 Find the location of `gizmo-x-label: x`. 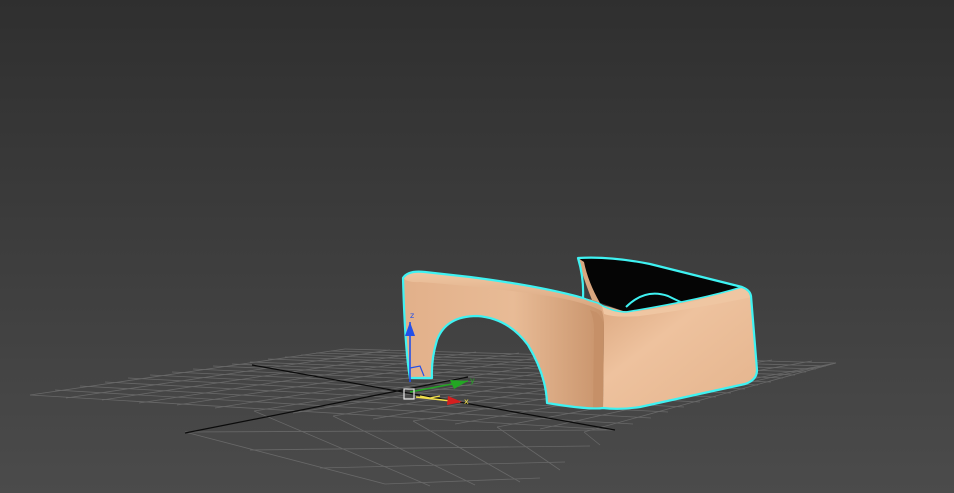

gizmo-x-label: x is located at coordinates (466, 401).